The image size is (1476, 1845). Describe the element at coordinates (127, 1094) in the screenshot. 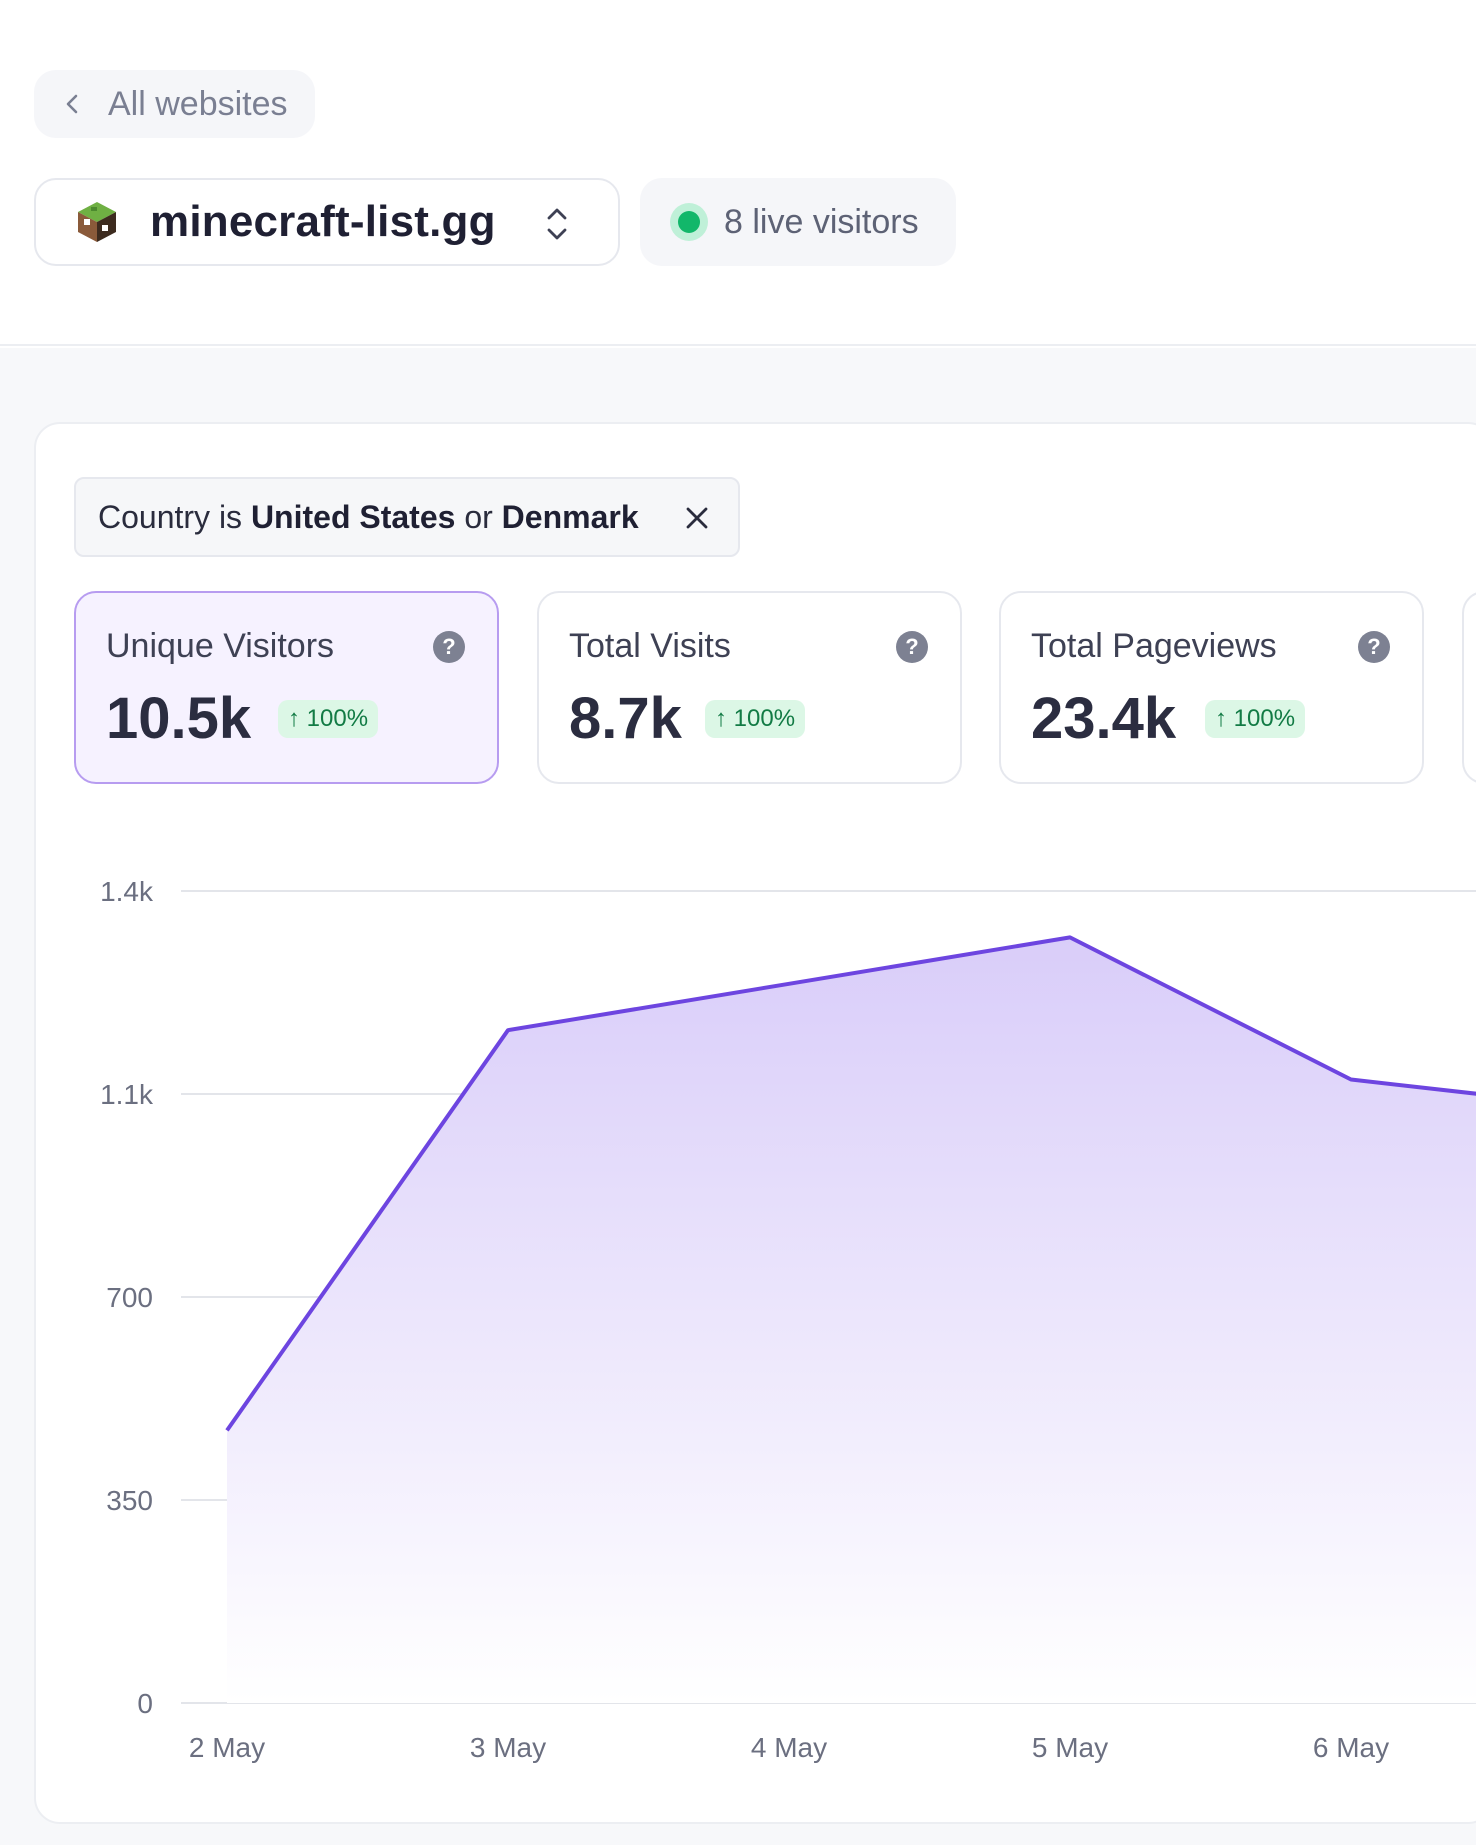

I see `y-tick-label: 1.1k` at that location.